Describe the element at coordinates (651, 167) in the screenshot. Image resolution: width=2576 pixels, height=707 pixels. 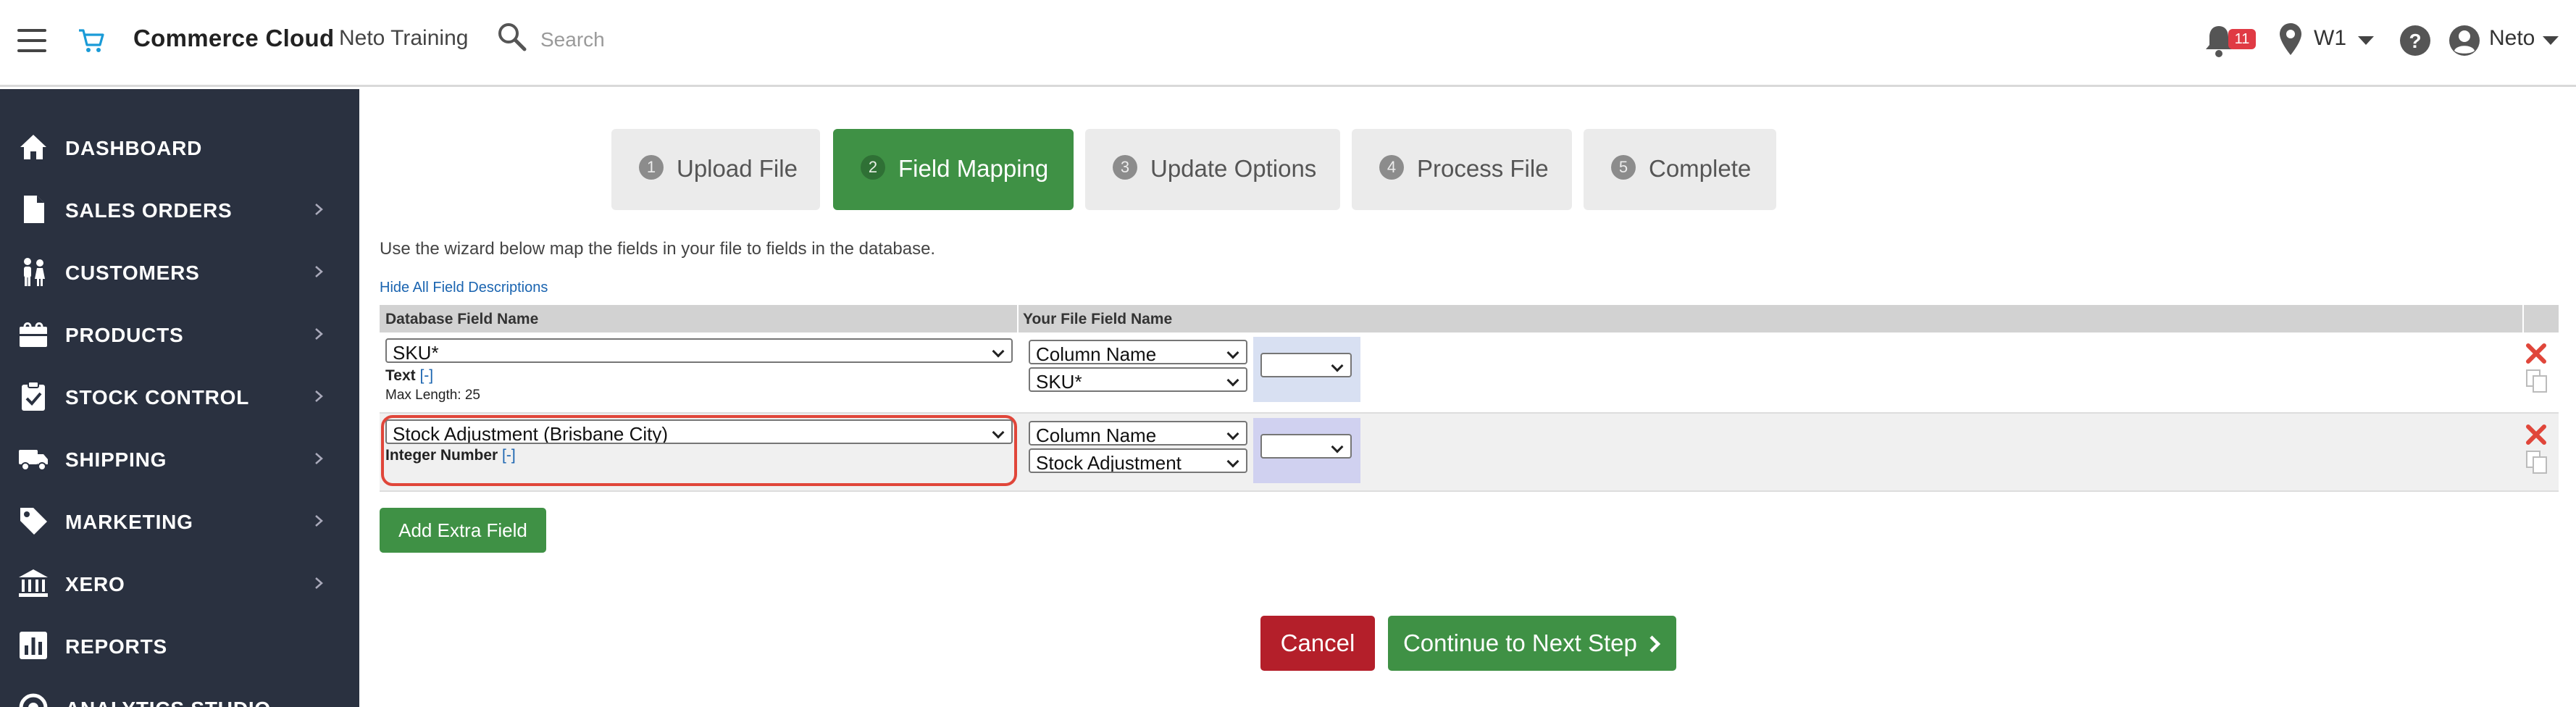
I see `step-number: 1` at that location.